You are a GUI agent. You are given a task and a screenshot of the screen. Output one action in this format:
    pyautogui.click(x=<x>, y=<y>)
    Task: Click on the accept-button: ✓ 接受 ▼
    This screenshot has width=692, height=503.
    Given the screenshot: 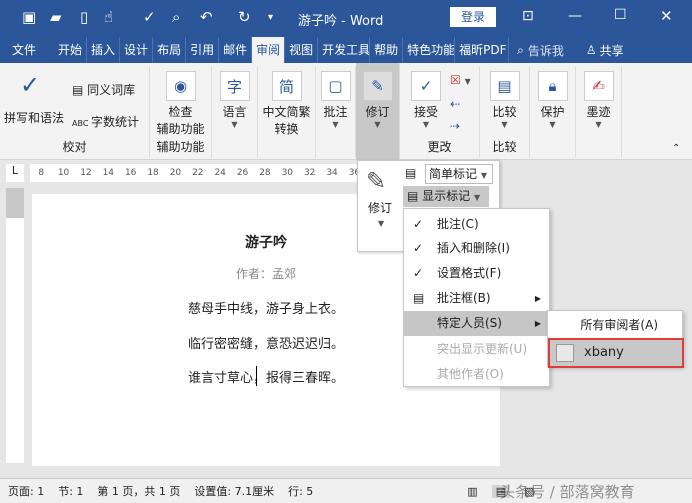 What is the action you would take?
    pyautogui.click(x=426, y=98)
    